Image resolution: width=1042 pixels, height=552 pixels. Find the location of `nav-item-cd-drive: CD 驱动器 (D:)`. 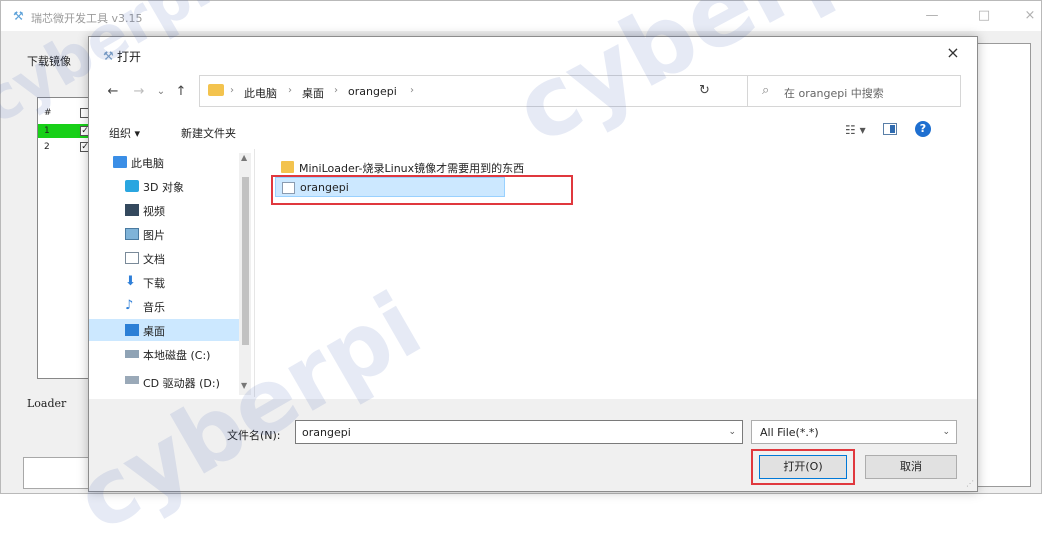

nav-item-cd-drive: CD 驱动器 (D:) is located at coordinates (164, 378).